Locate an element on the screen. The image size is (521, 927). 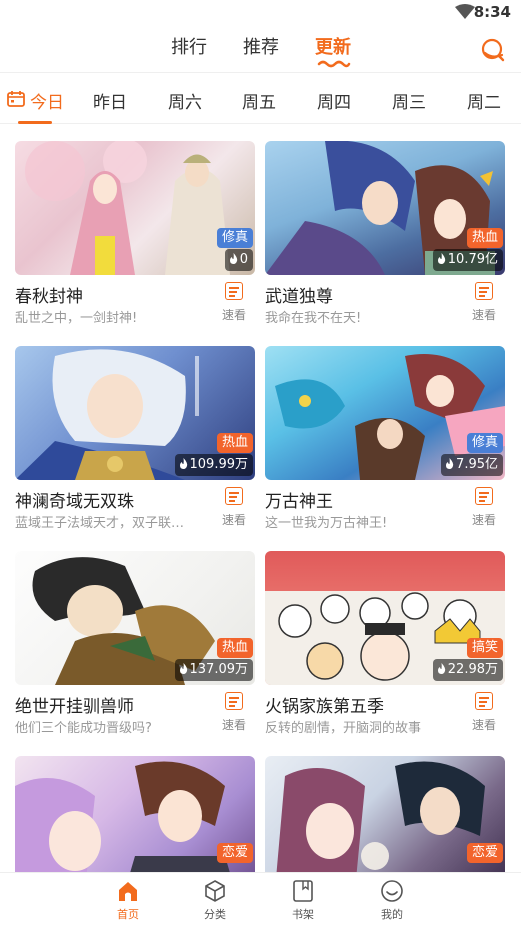
bottom-nav: 首页 分类 书架 我的 is located at coordinates (260, 899).